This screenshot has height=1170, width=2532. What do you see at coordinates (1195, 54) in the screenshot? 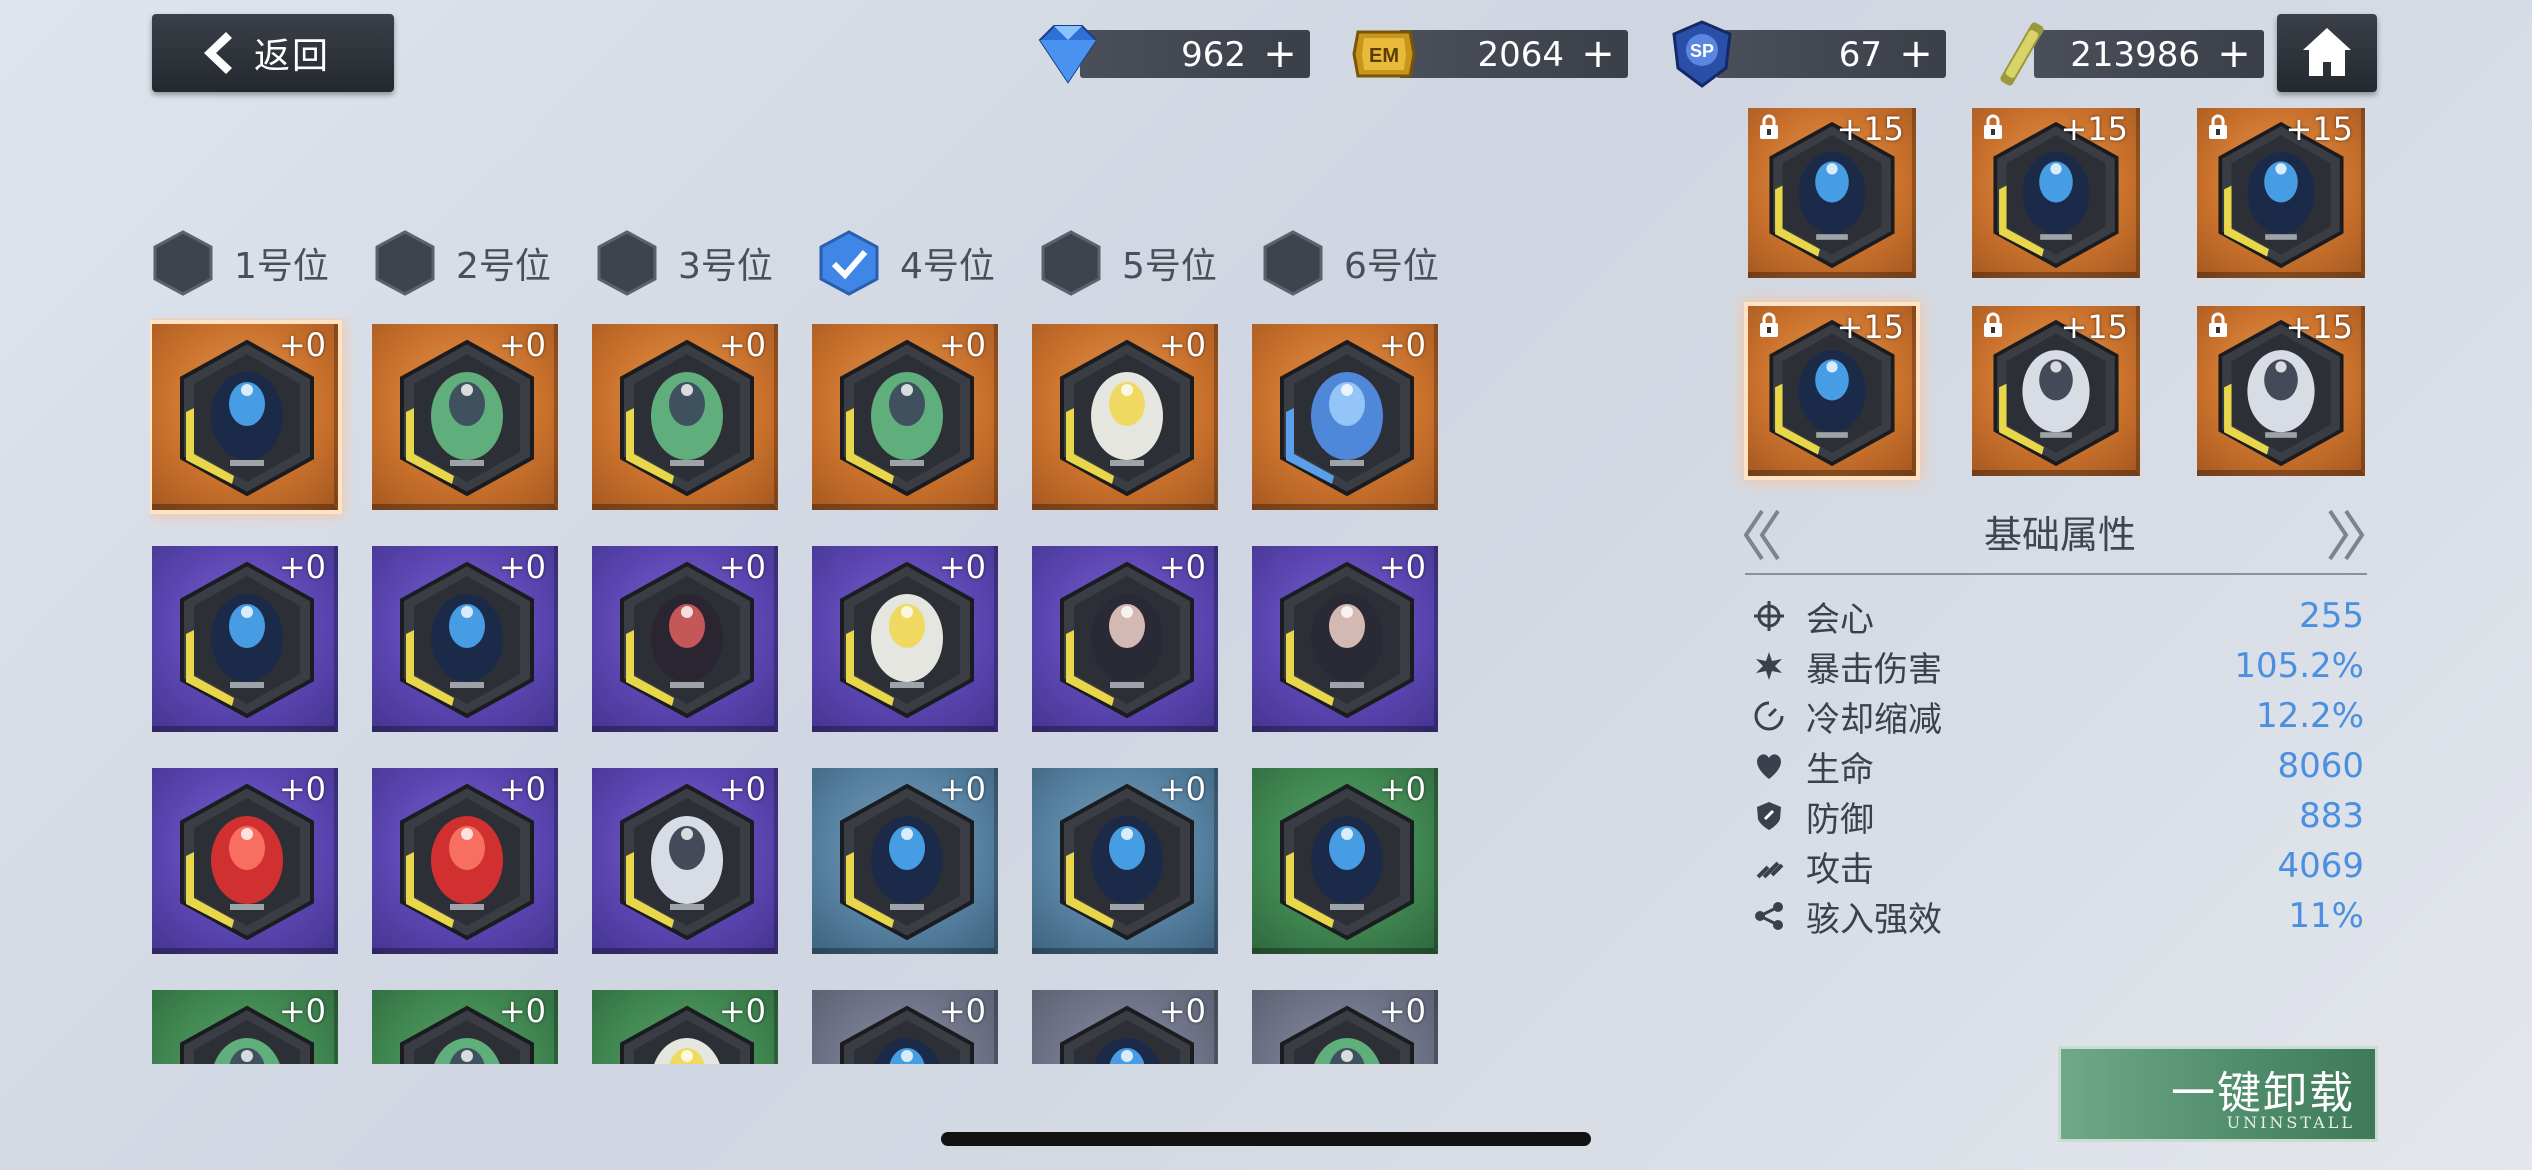
I see `currency-diamond: 962 +` at bounding box center [1195, 54].